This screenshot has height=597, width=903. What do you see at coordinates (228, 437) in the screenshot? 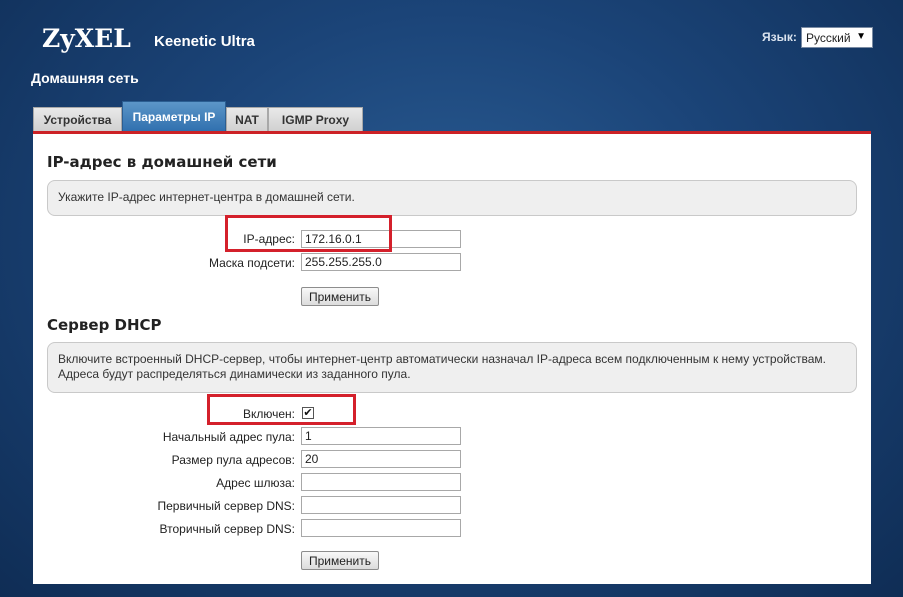
I see `pool-start-label: Начальный адрес пула:` at bounding box center [228, 437].